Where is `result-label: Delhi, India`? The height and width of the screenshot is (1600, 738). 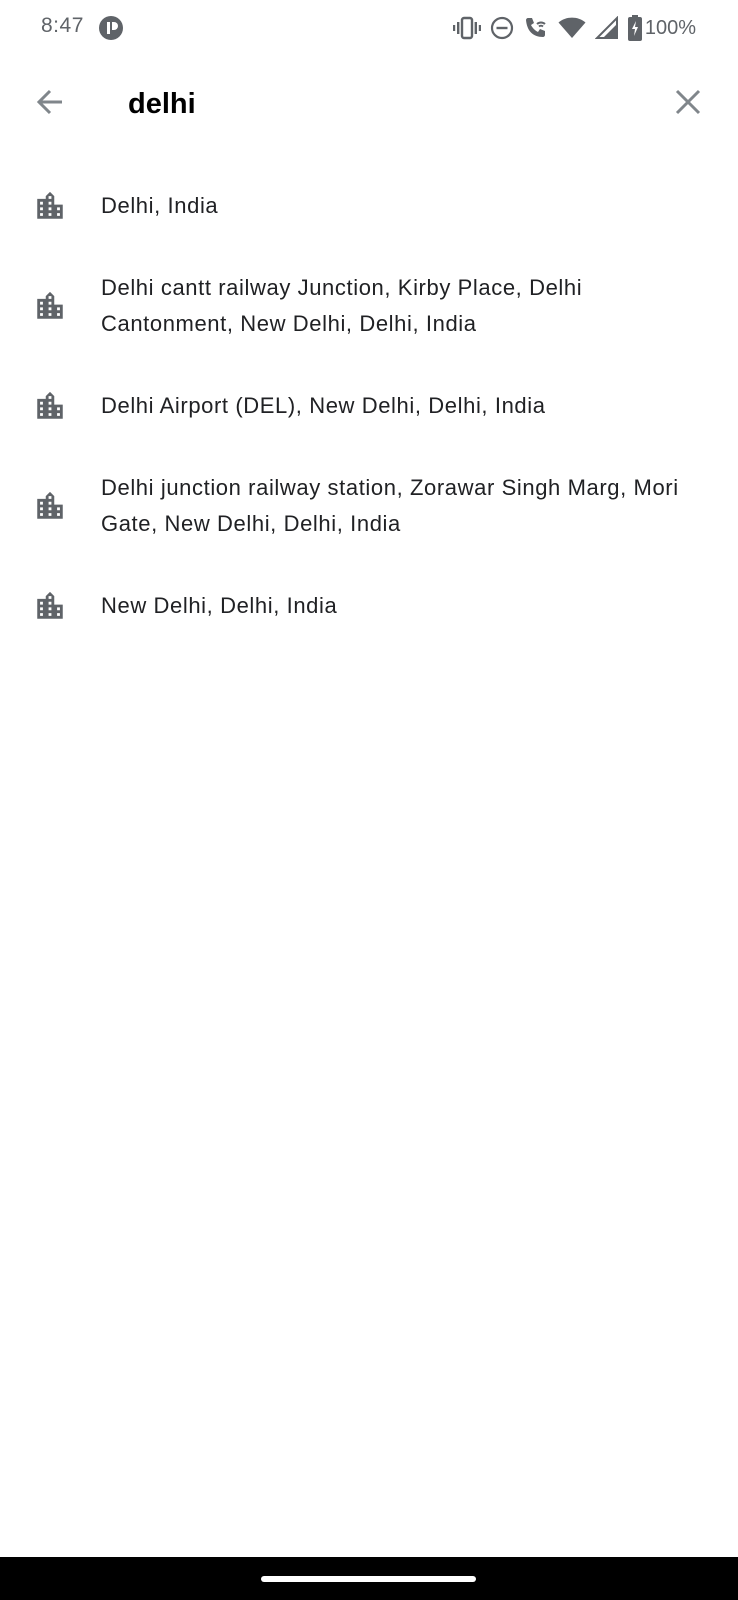
result-label: Delhi, India is located at coordinates (160, 205).